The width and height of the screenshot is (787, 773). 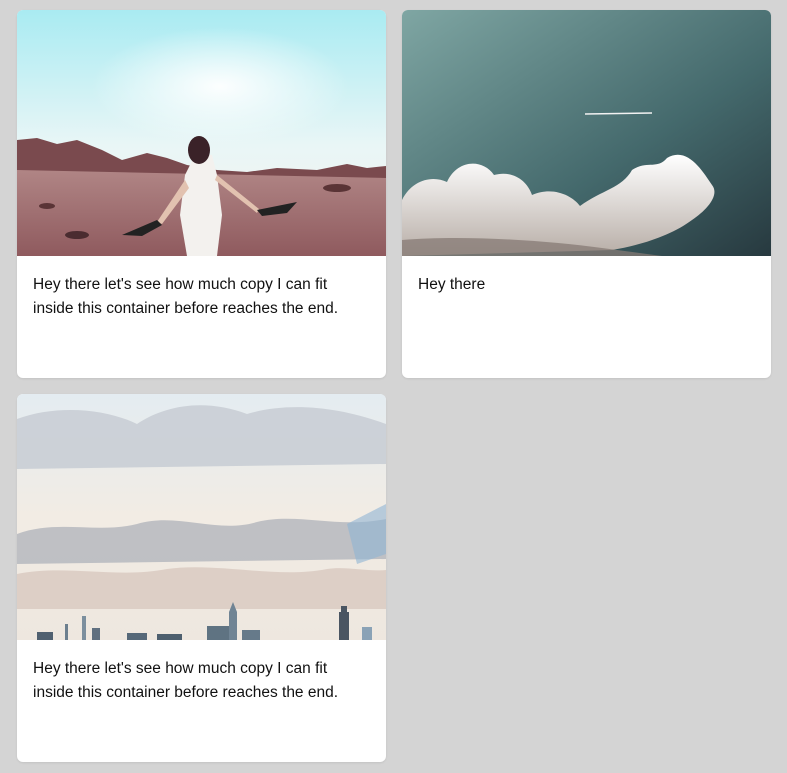 I want to click on cloud-sky-photo, so click(x=586, y=133).